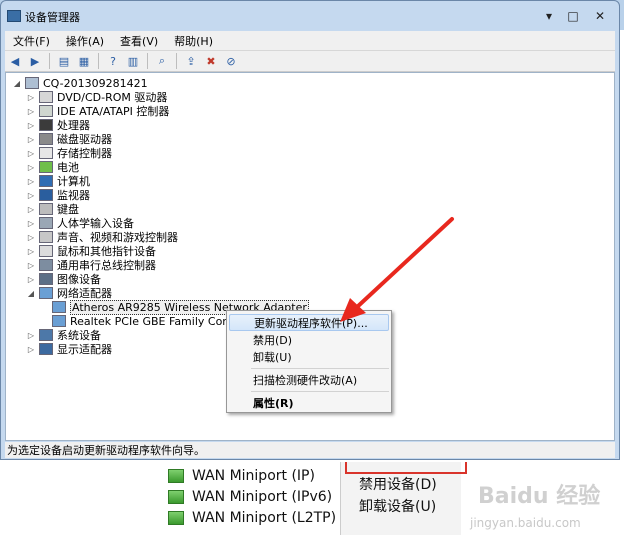  I want to click on arrow-shaft, so click(404, 263).